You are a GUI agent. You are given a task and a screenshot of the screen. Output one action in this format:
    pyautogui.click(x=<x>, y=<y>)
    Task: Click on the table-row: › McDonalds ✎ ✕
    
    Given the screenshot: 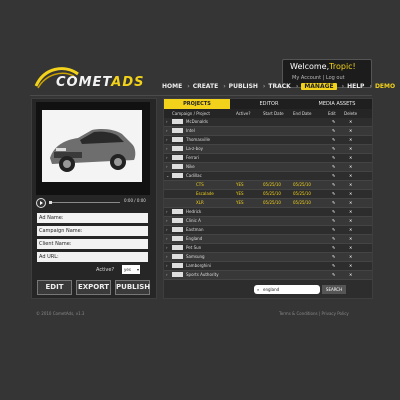 What is the action you would take?
    pyautogui.click(x=268, y=122)
    